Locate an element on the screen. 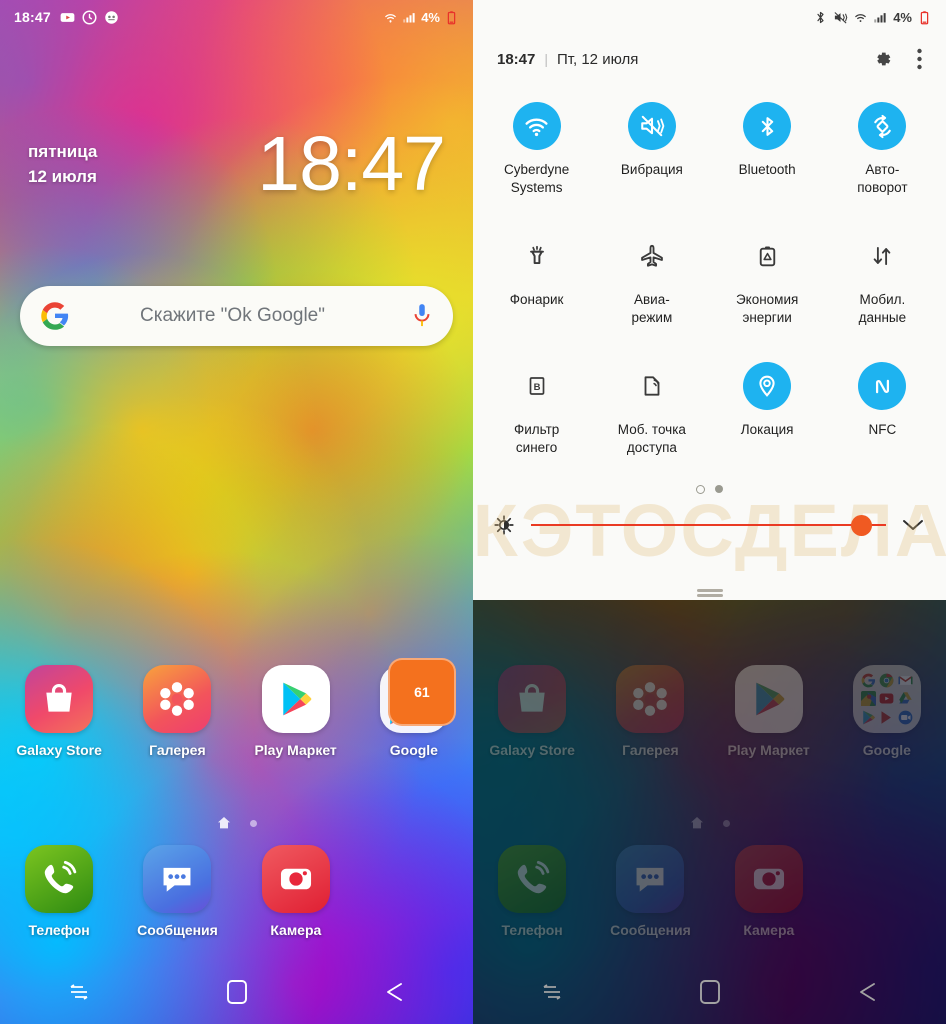 The width and height of the screenshot is (946, 1024). page-dot-current is located at coordinates (700, 489).